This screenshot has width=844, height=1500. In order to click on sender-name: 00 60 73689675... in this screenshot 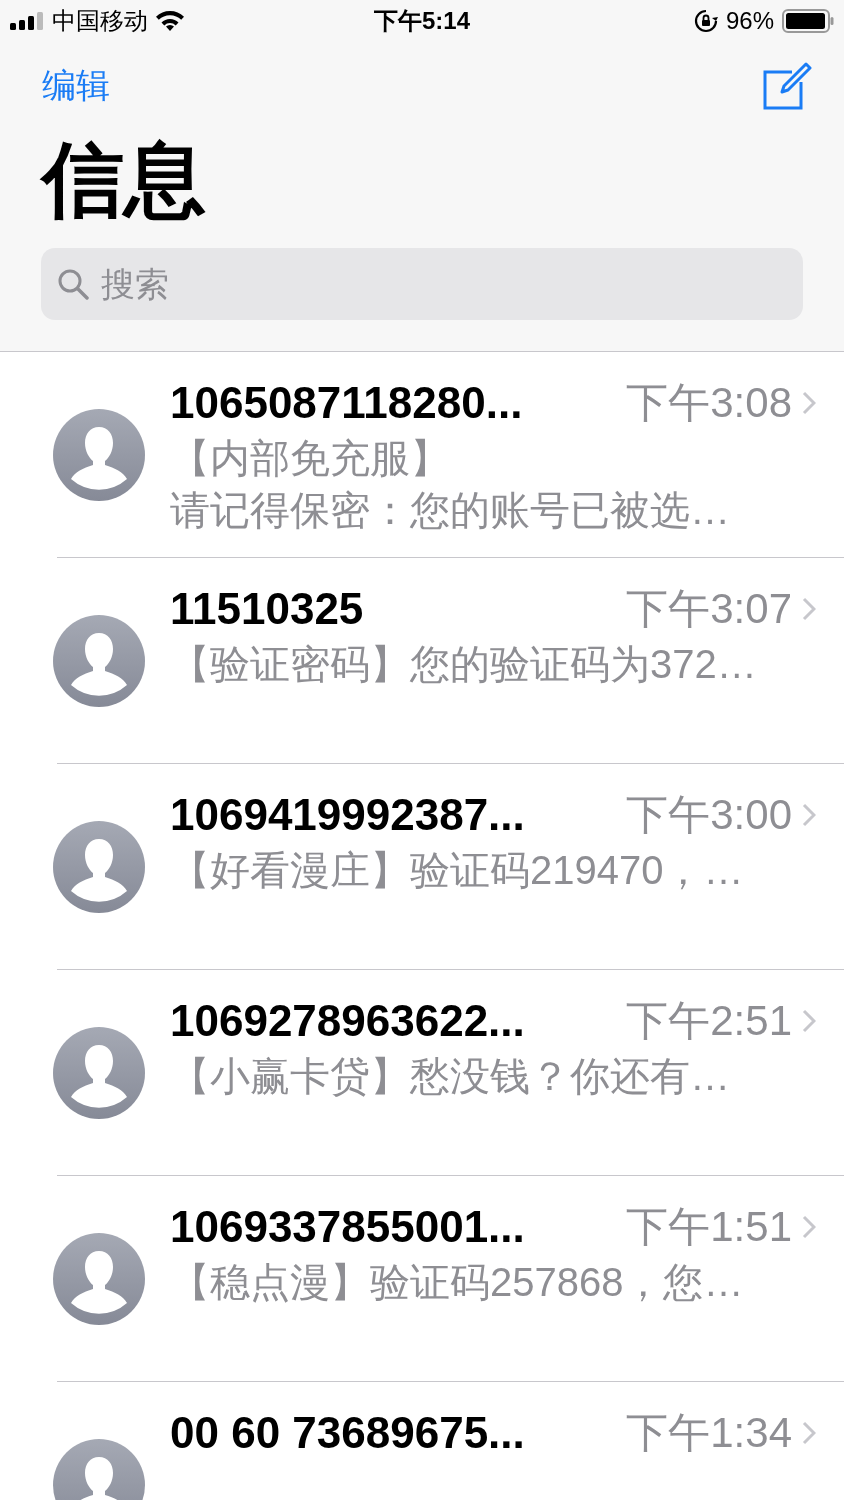, I will do `click(348, 1433)`.